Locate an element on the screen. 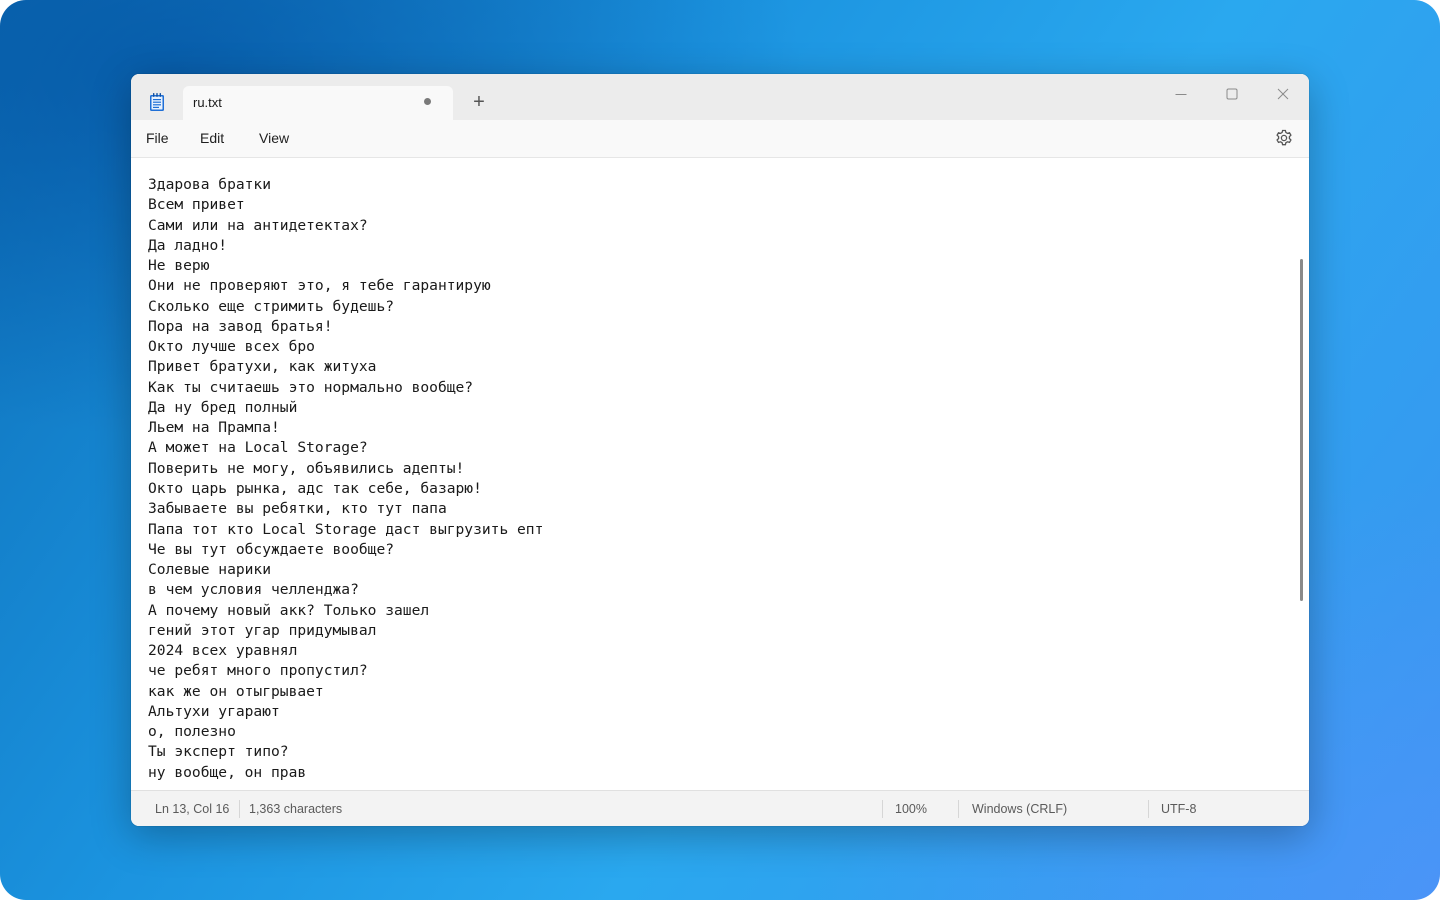  close-button is located at coordinates (1283, 94).